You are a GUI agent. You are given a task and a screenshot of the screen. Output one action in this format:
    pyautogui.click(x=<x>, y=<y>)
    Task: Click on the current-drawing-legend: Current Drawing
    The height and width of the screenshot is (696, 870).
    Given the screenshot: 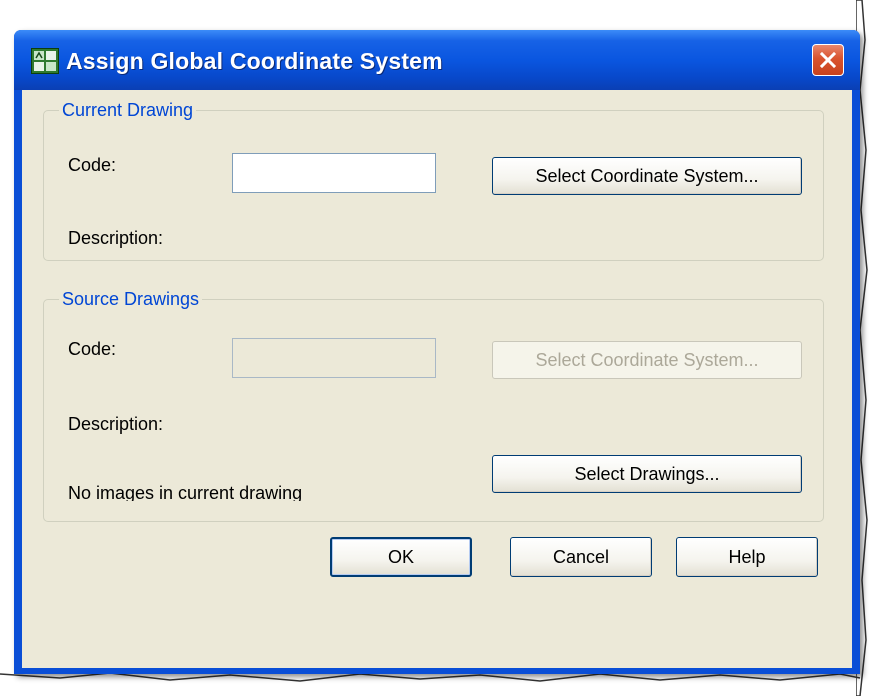 What is the action you would take?
    pyautogui.click(x=128, y=110)
    